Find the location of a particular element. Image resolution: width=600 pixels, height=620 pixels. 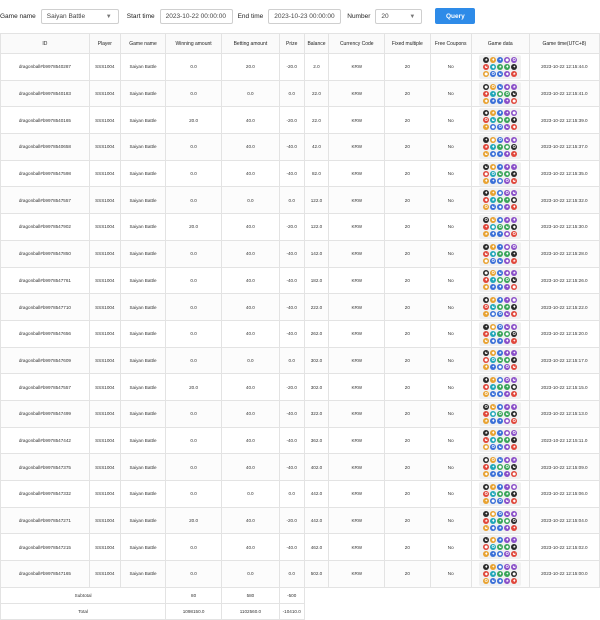

row-id: dragonball#b9978547598 is located at coordinates (45, 173).